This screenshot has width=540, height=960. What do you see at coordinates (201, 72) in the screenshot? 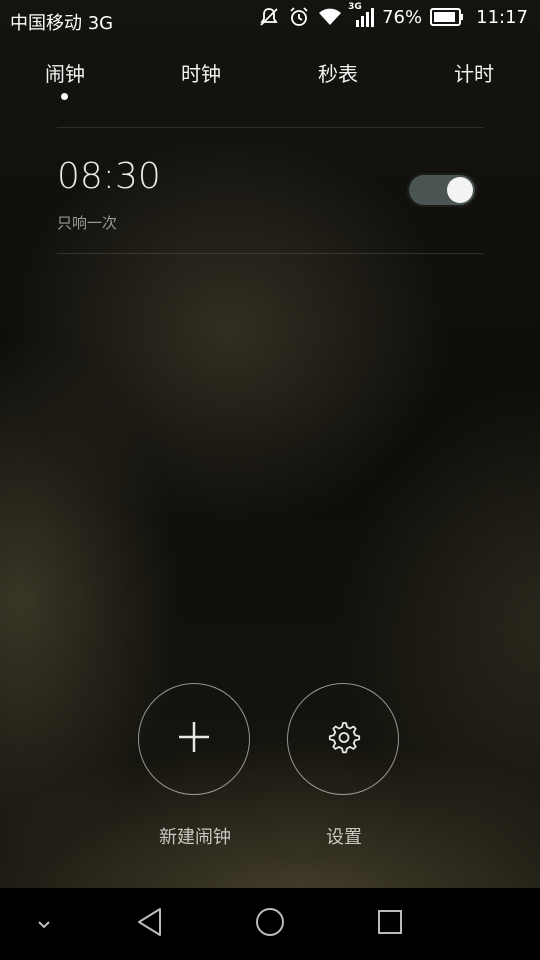
I see `tab-clock: 时钟` at bounding box center [201, 72].